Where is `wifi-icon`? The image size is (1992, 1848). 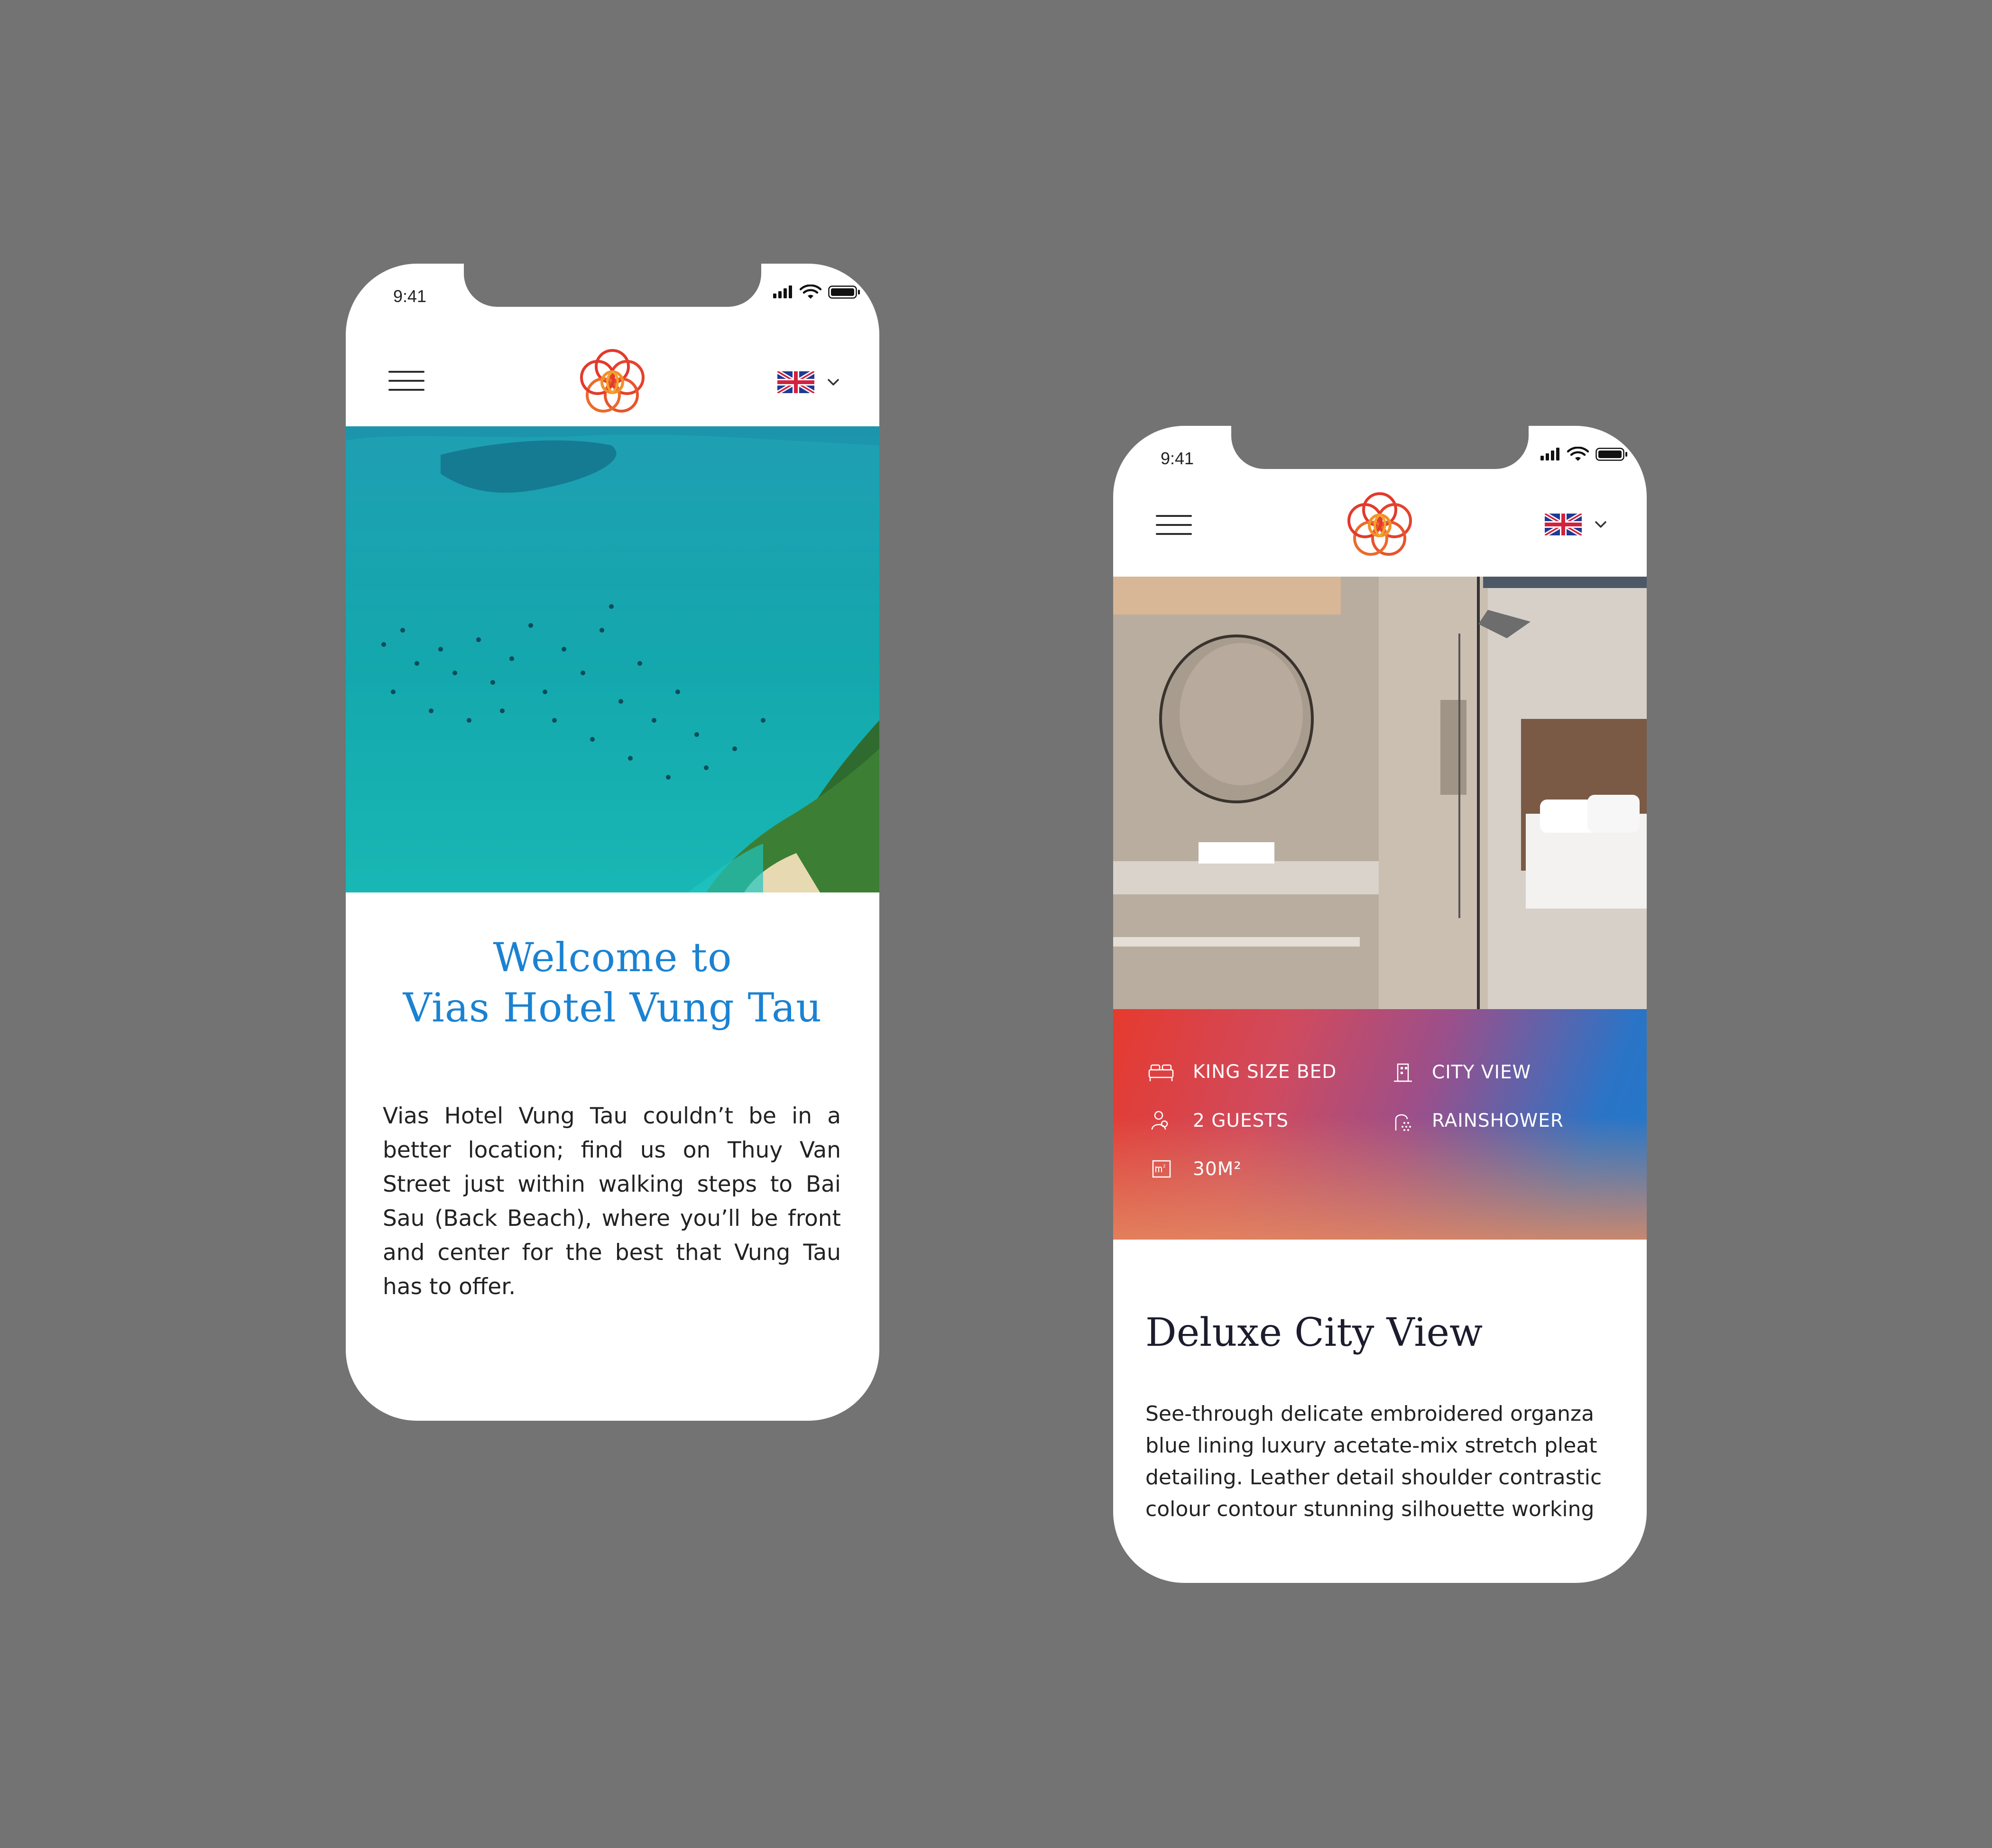 wifi-icon is located at coordinates (810, 292).